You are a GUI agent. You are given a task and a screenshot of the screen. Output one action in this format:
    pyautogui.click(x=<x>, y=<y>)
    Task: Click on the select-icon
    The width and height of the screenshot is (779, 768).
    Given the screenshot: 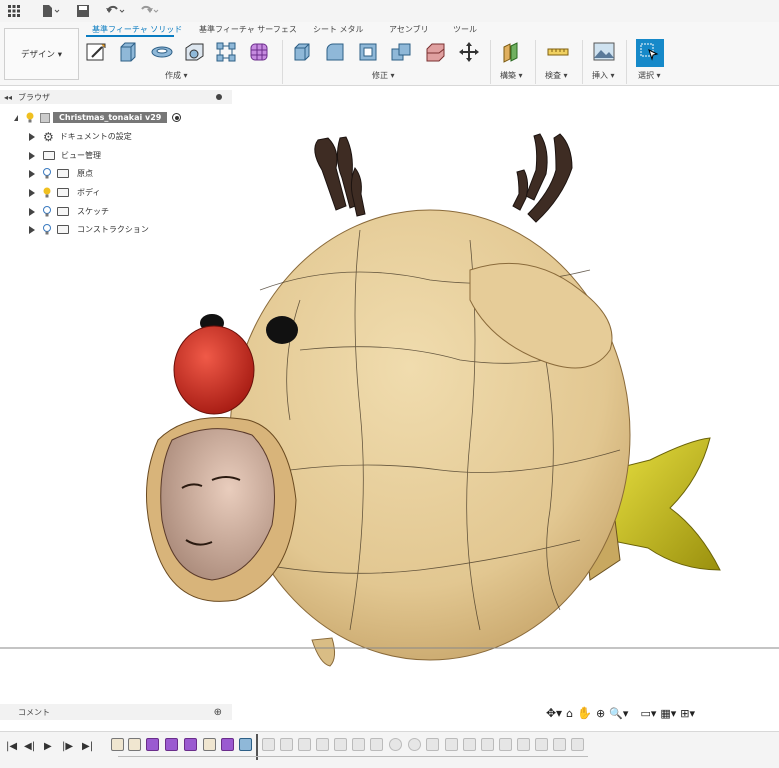 What is the action you would take?
    pyautogui.click(x=650, y=53)
    